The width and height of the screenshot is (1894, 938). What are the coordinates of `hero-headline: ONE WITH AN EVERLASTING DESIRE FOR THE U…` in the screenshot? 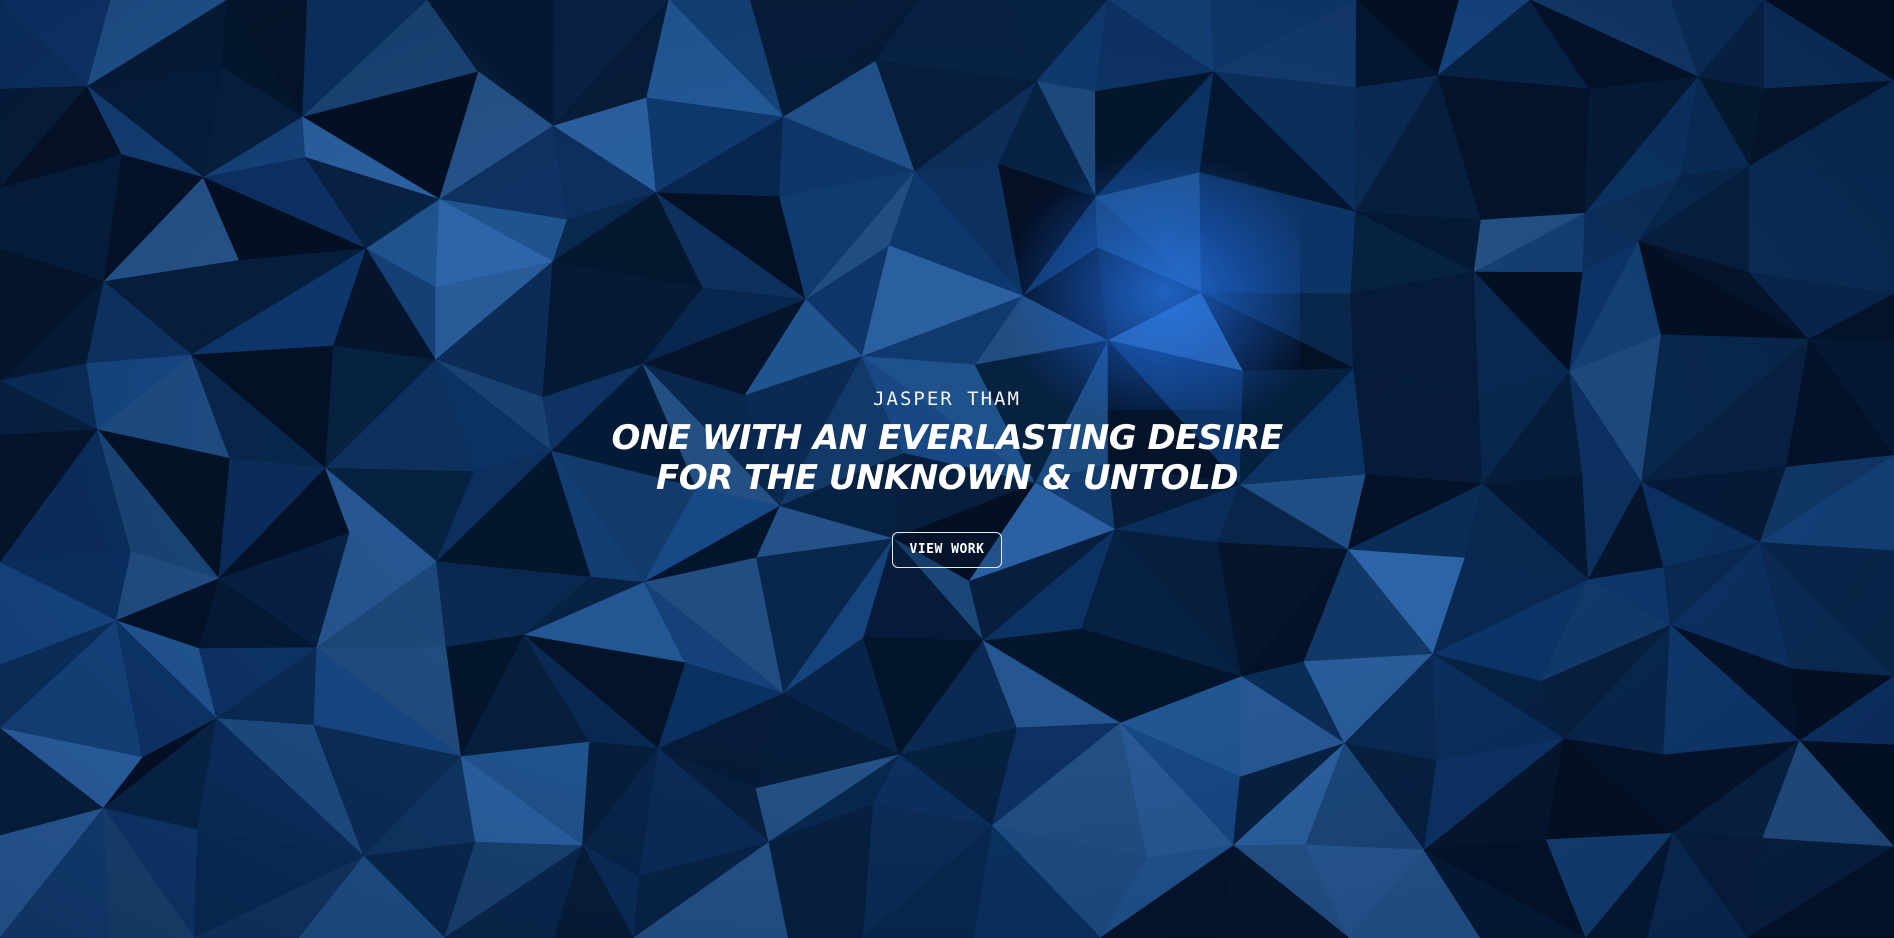 It's located at (947, 458).